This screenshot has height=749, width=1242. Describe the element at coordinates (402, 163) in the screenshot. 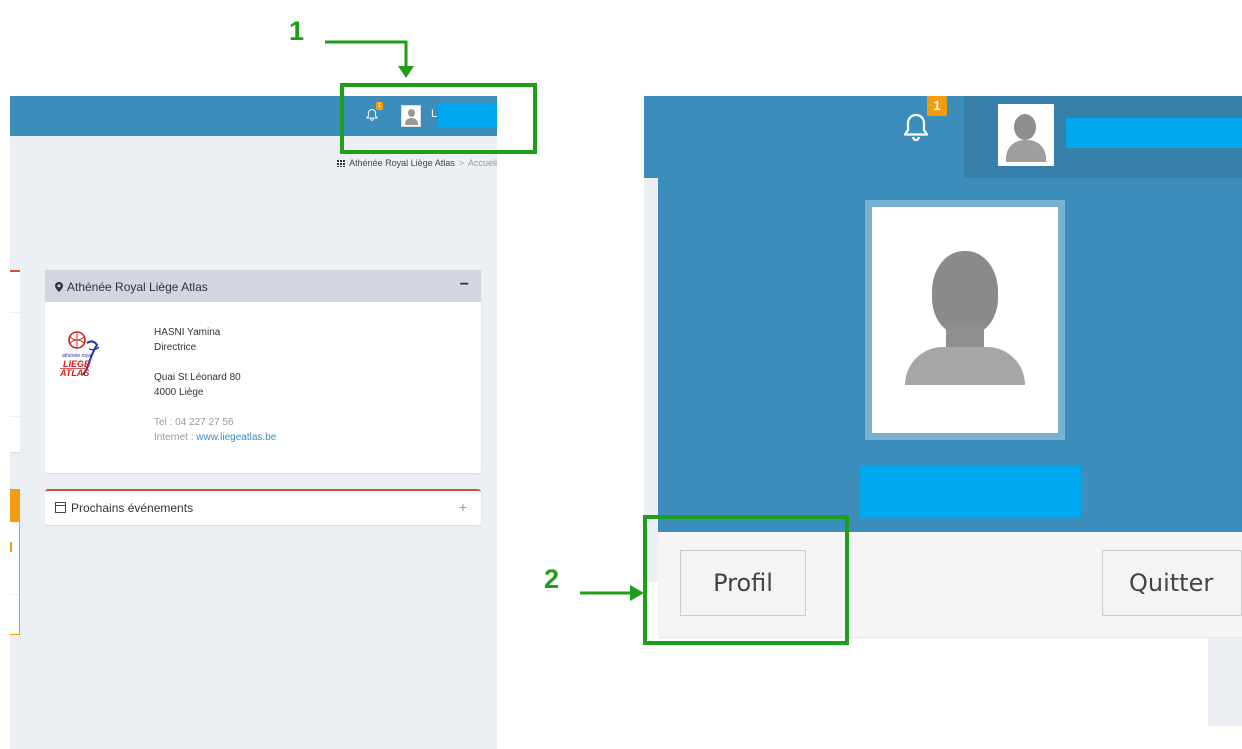

I see `breadcrumb-school: Athénée Royal Liège Atlas` at that location.